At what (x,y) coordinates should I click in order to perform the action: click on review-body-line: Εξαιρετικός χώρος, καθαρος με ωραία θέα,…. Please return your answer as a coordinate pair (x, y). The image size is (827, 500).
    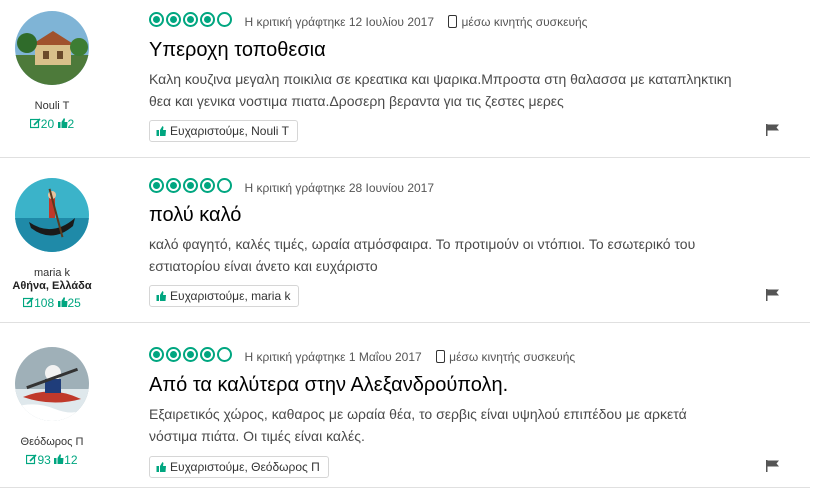
    Looking at the image, I should click on (418, 414).